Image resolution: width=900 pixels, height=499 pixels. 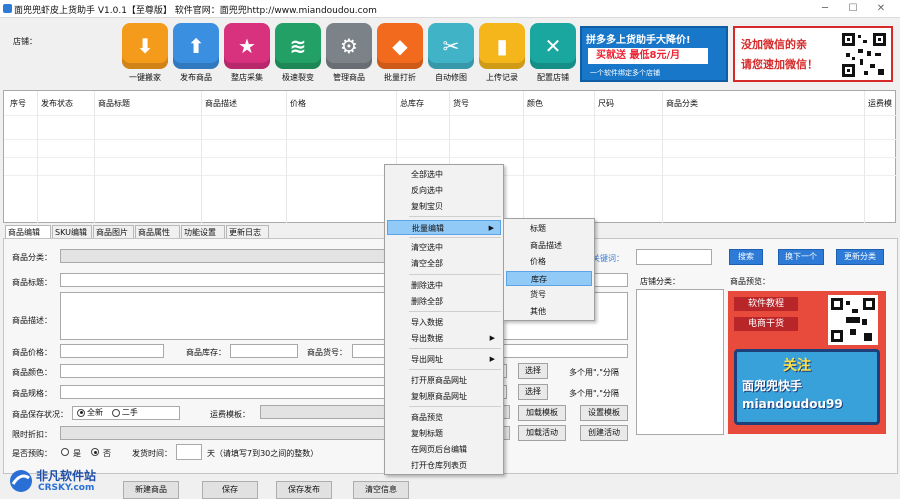 I want to click on star-icon: ★, so click(x=247, y=46).